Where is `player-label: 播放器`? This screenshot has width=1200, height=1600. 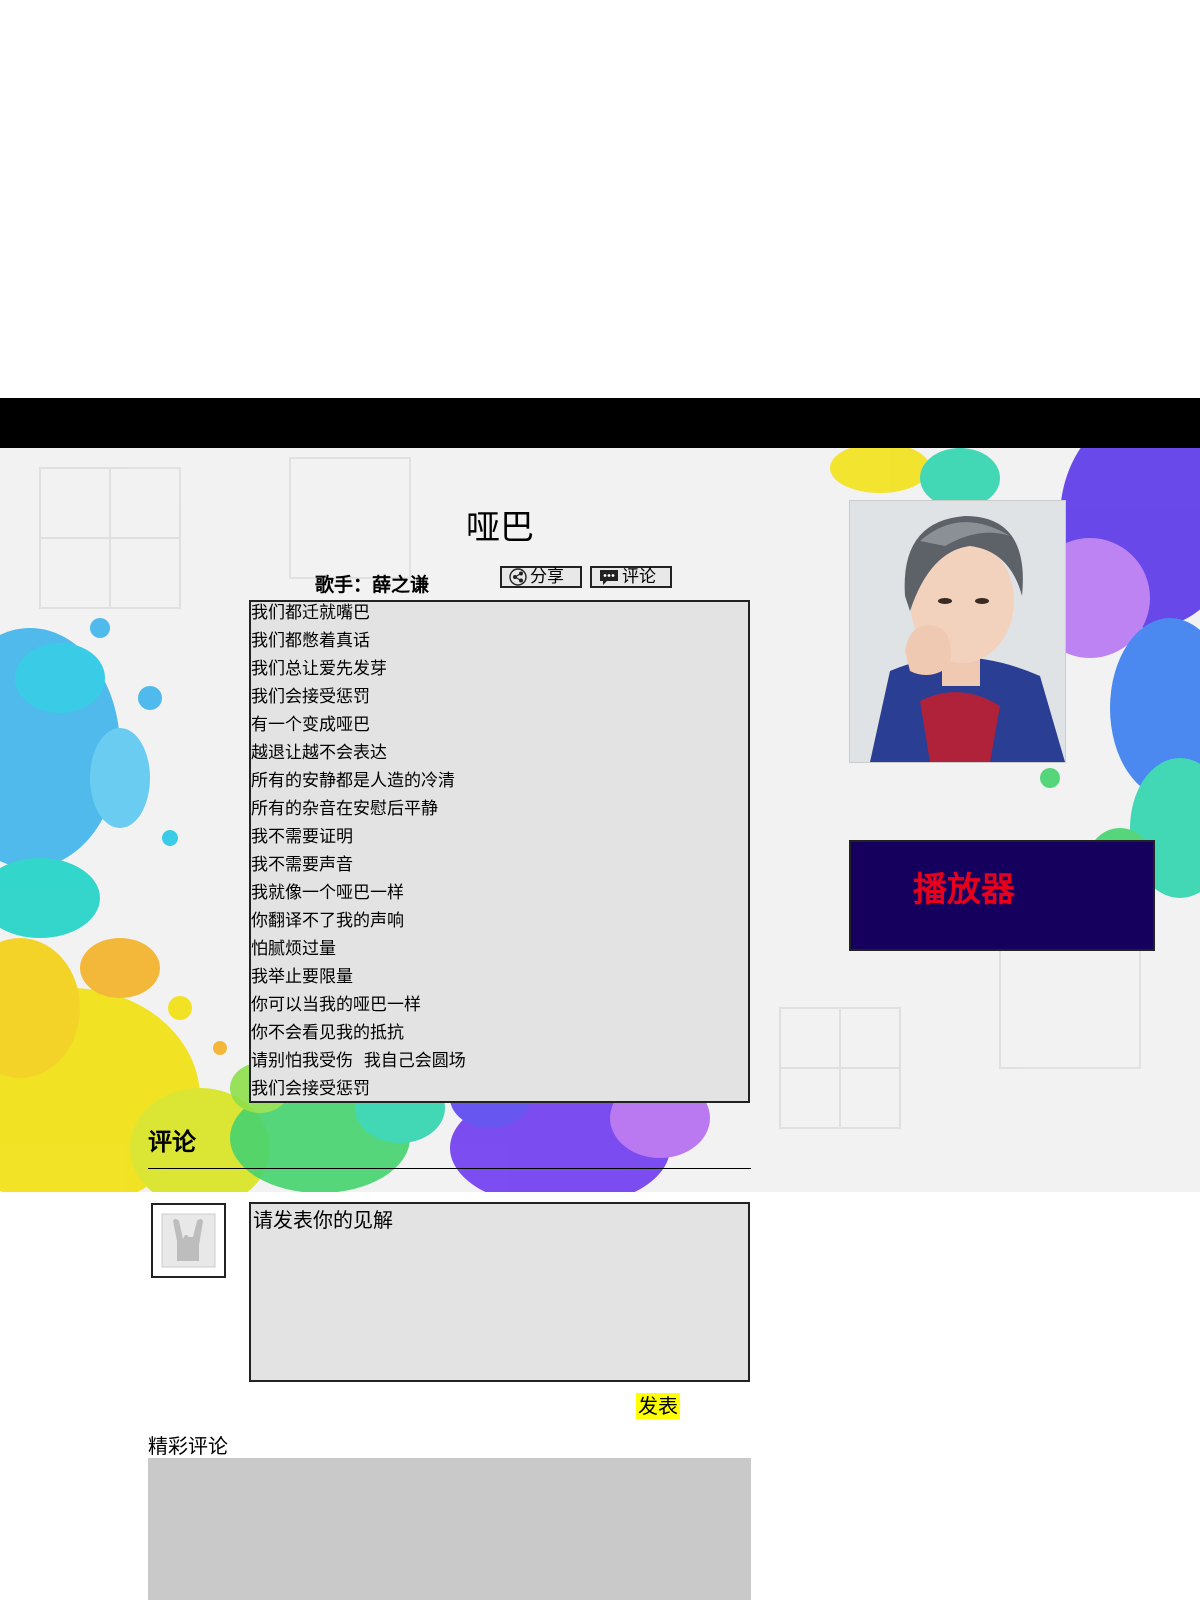 player-label: 播放器 is located at coordinates (964, 890).